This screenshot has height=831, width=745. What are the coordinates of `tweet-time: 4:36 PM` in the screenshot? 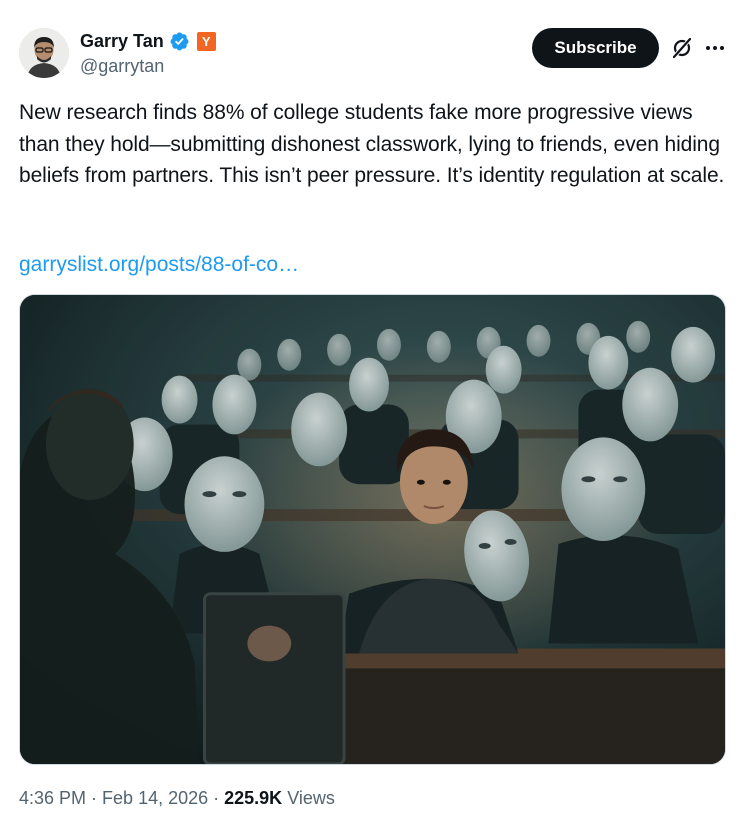 It's located at (52, 798).